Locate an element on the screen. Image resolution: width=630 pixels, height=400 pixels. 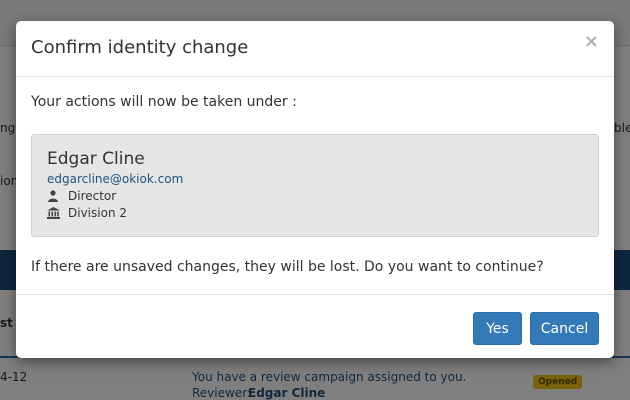
user-email: edgarcline@okiok.com is located at coordinates (115, 179).